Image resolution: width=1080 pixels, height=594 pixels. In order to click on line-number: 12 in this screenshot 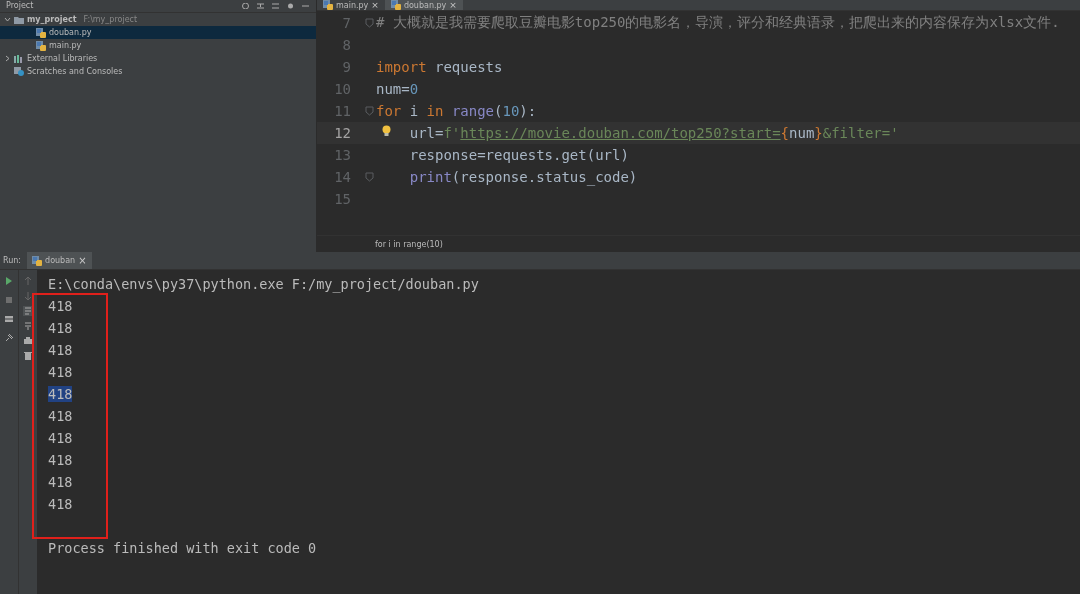, I will do `click(342, 133)`.